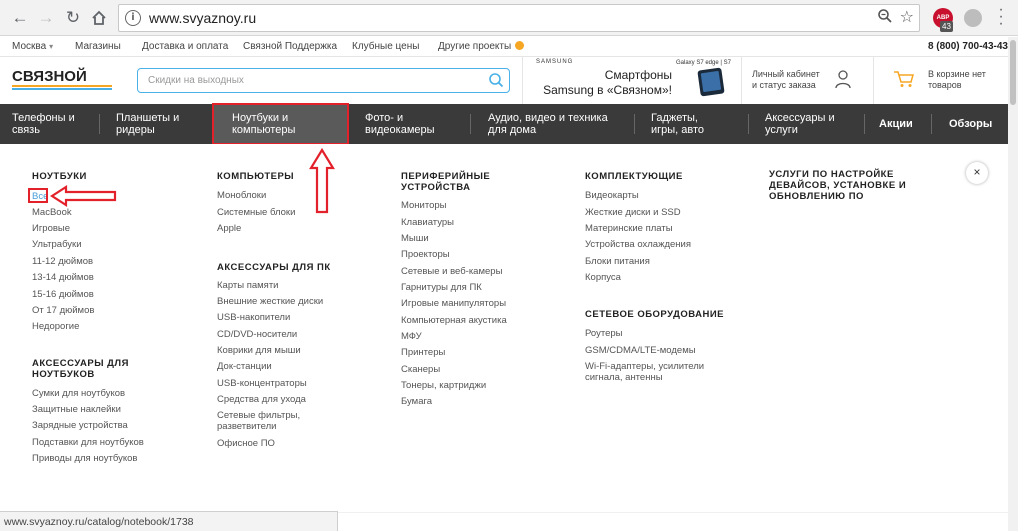 The height and width of the screenshot is (531, 1018). I want to click on menu-link: разветвители, so click(247, 426).